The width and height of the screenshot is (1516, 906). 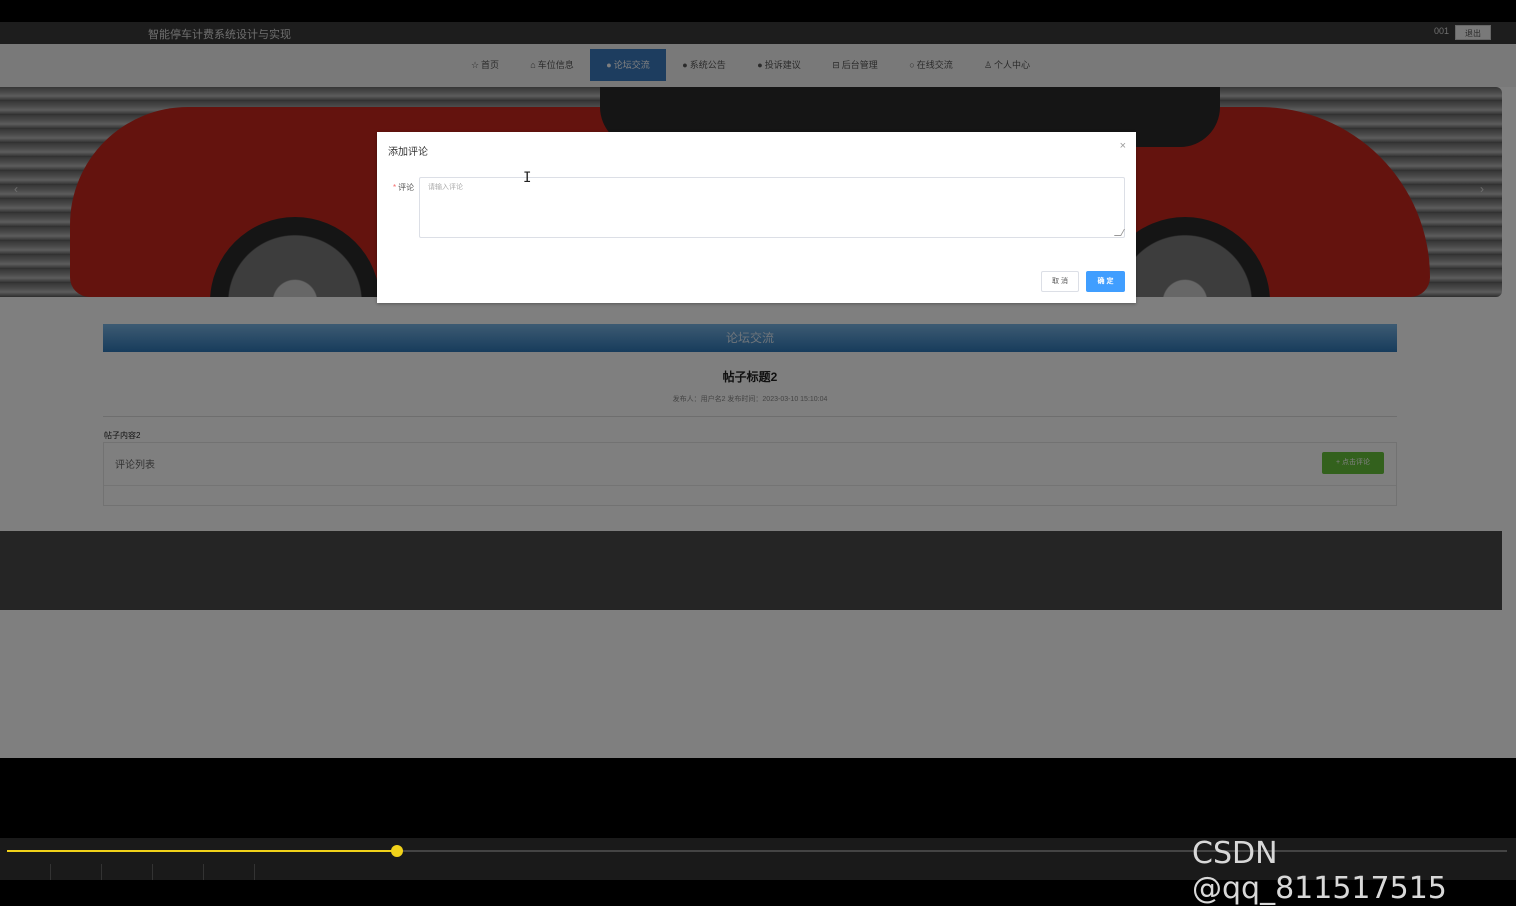 I want to click on comment-placeholder: 请输入评论, so click(x=445, y=187).